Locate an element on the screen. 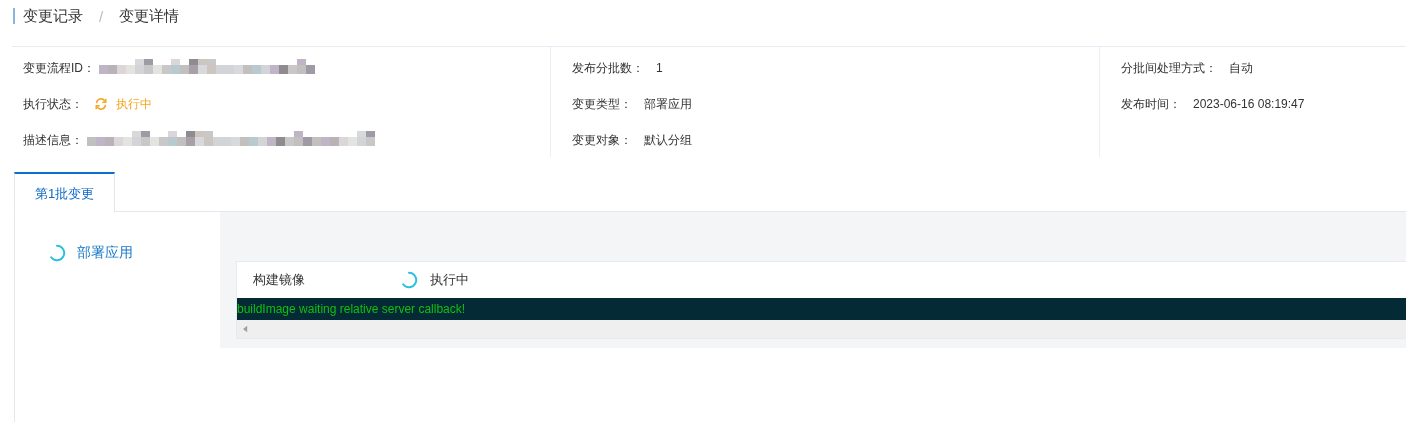 Image resolution: width=1406 pixels, height=422 pixels. field-value: 部署应用 is located at coordinates (668, 104).